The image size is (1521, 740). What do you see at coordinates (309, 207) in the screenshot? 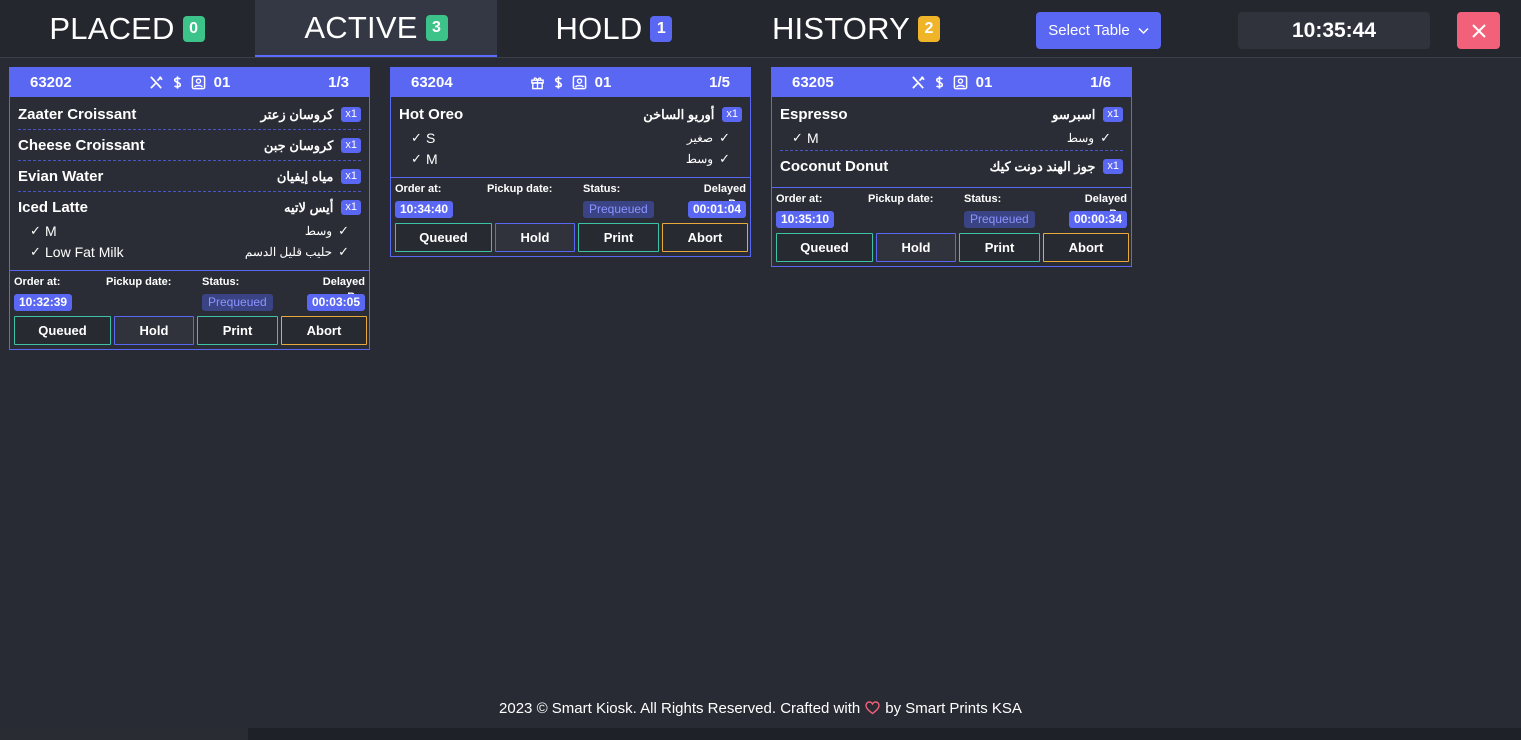
I see `item-name-ar: أيس لاتيه` at bounding box center [309, 207].